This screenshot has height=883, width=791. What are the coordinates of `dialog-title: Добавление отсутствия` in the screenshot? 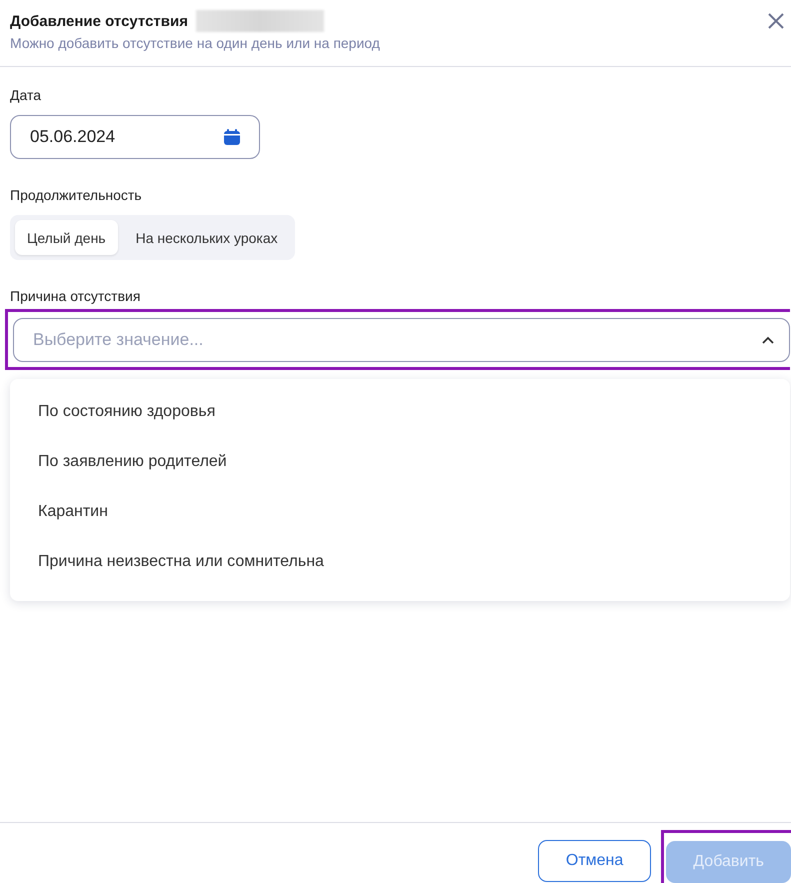 It's located at (99, 21).